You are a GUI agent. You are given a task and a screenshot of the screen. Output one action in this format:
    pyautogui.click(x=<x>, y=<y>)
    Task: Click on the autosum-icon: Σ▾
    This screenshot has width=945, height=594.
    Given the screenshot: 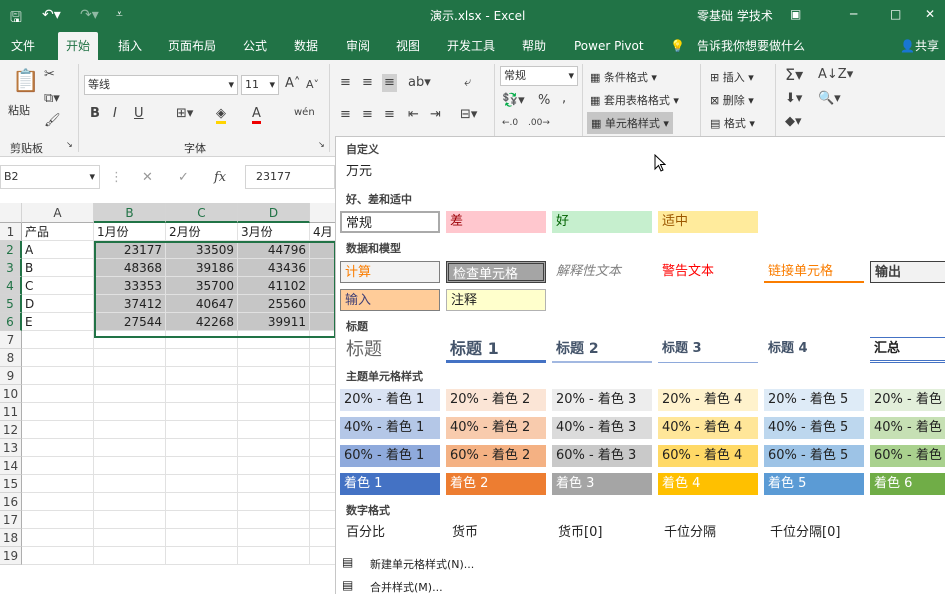 What is the action you would take?
    pyautogui.click(x=794, y=75)
    